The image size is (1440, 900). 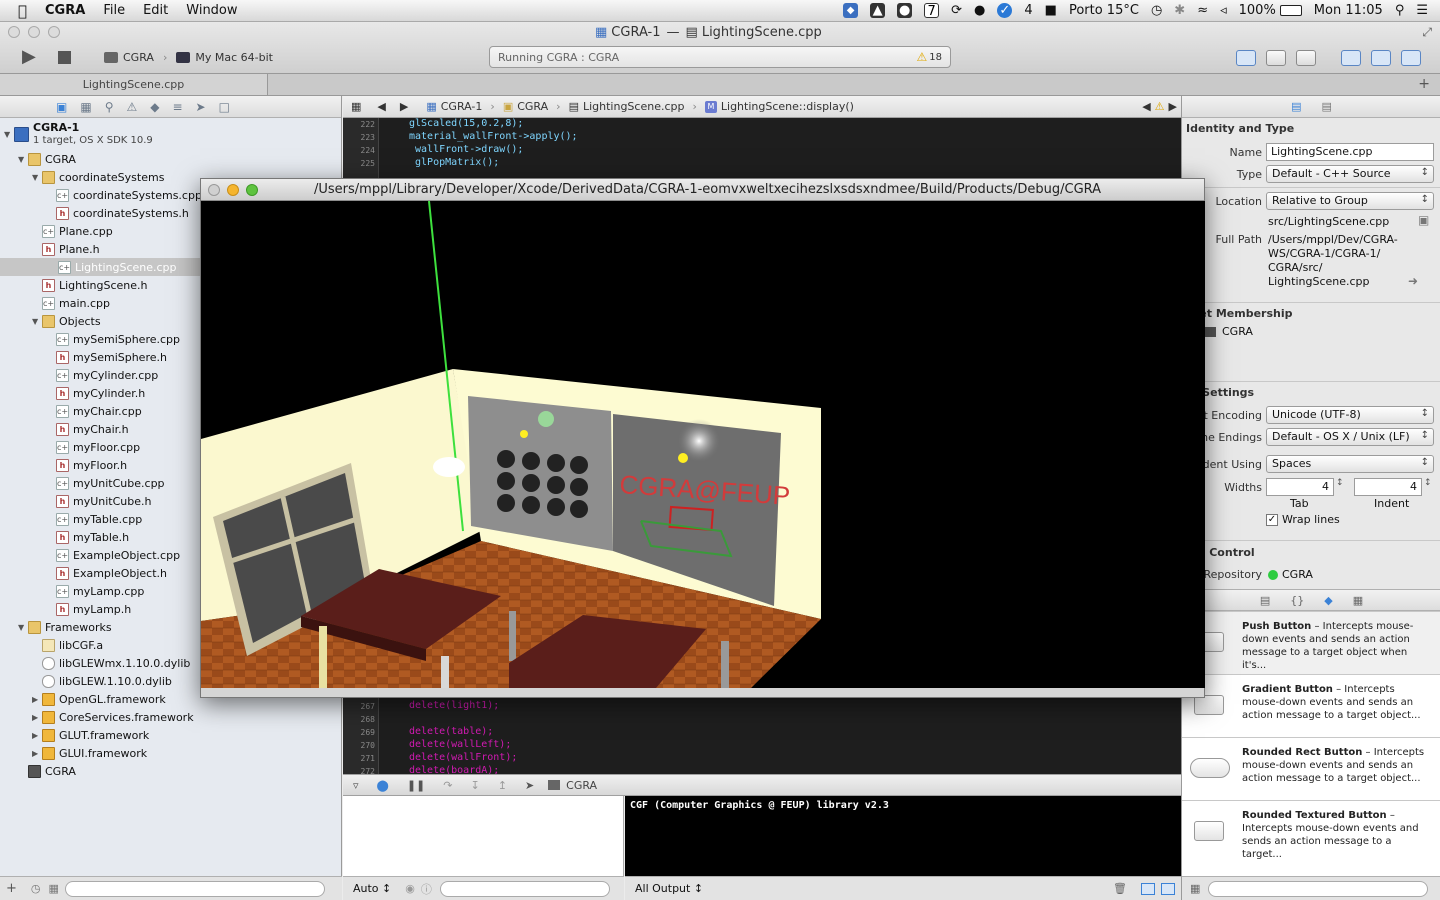 What do you see at coordinates (463, 757) in the screenshot?
I see `code-line: delete(wallFront);` at bounding box center [463, 757].